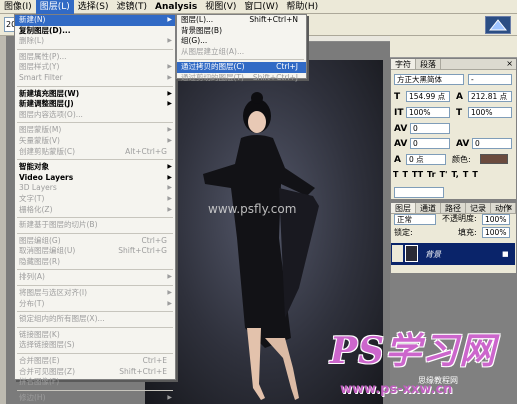 The height and width of the screenshot is (404, 517). I want to click on site-logo: PS学习网, so click(413, 351).